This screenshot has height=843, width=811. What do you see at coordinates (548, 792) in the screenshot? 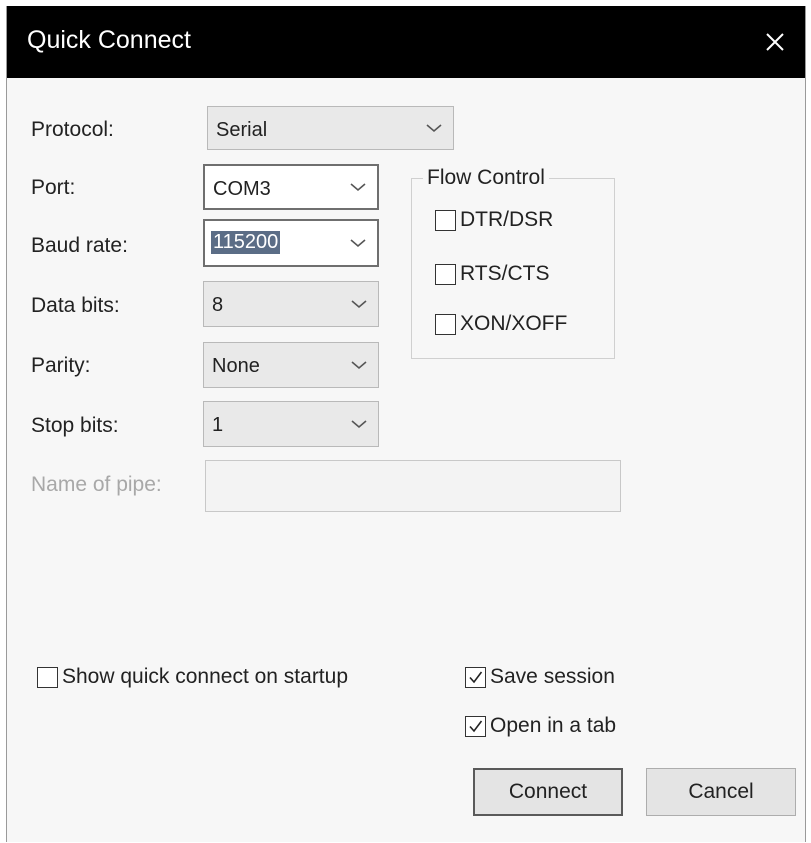
I see `connect-button: Connect` at bounding box center [548, 792].